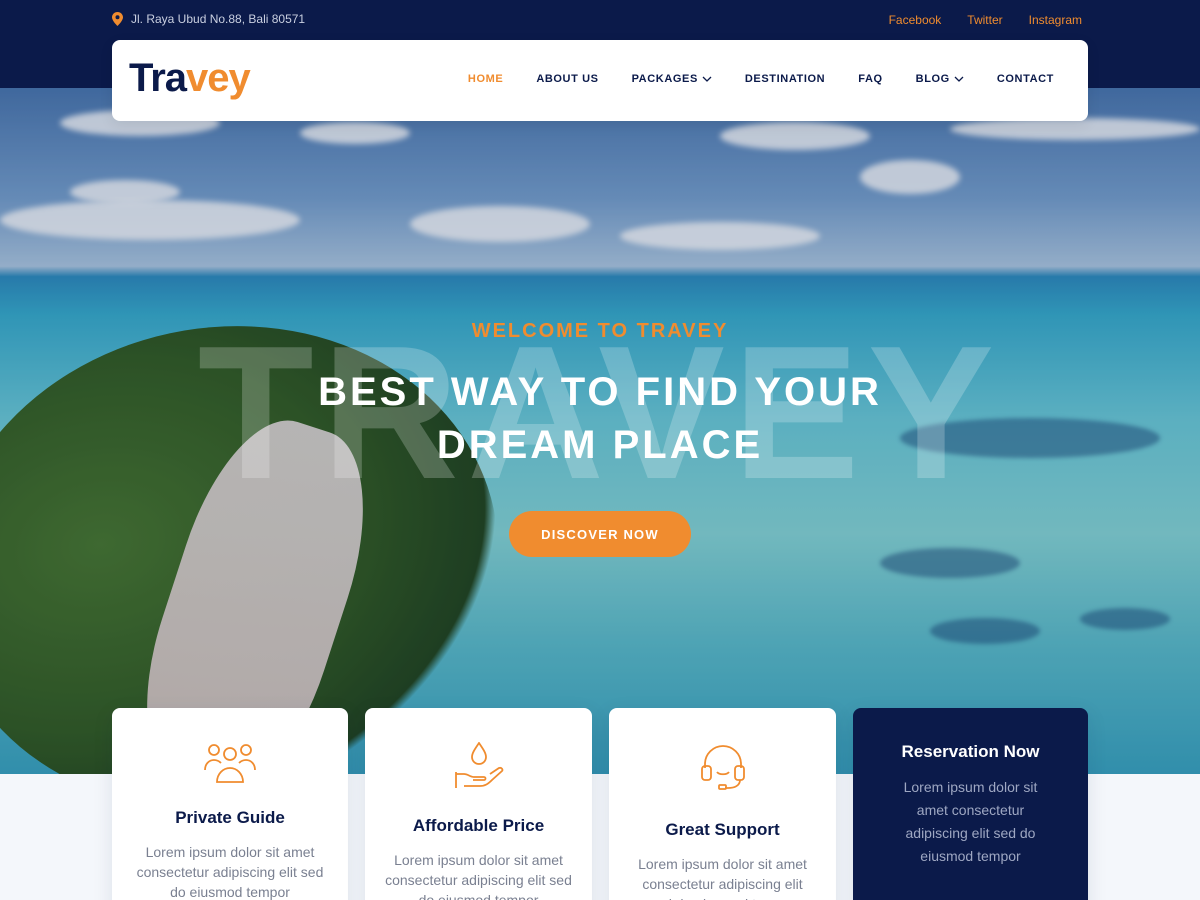 This screenshot has width=1200, height=900. Describe the element at coordinates (600, 331) in the screenshot. I see `hero-eyebrow: WELCOME TO TRAVEY` at that location.